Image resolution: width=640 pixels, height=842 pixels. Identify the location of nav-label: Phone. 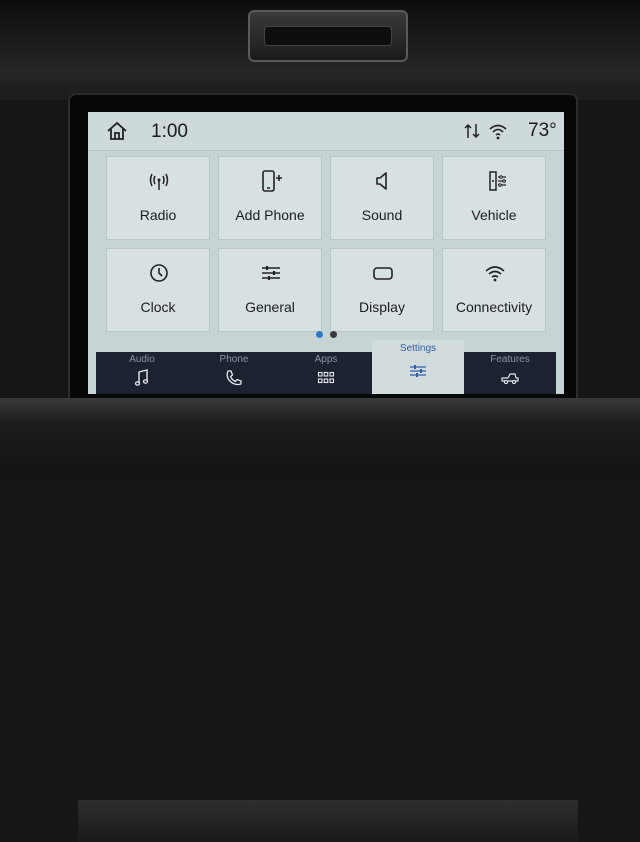
(234, 359).